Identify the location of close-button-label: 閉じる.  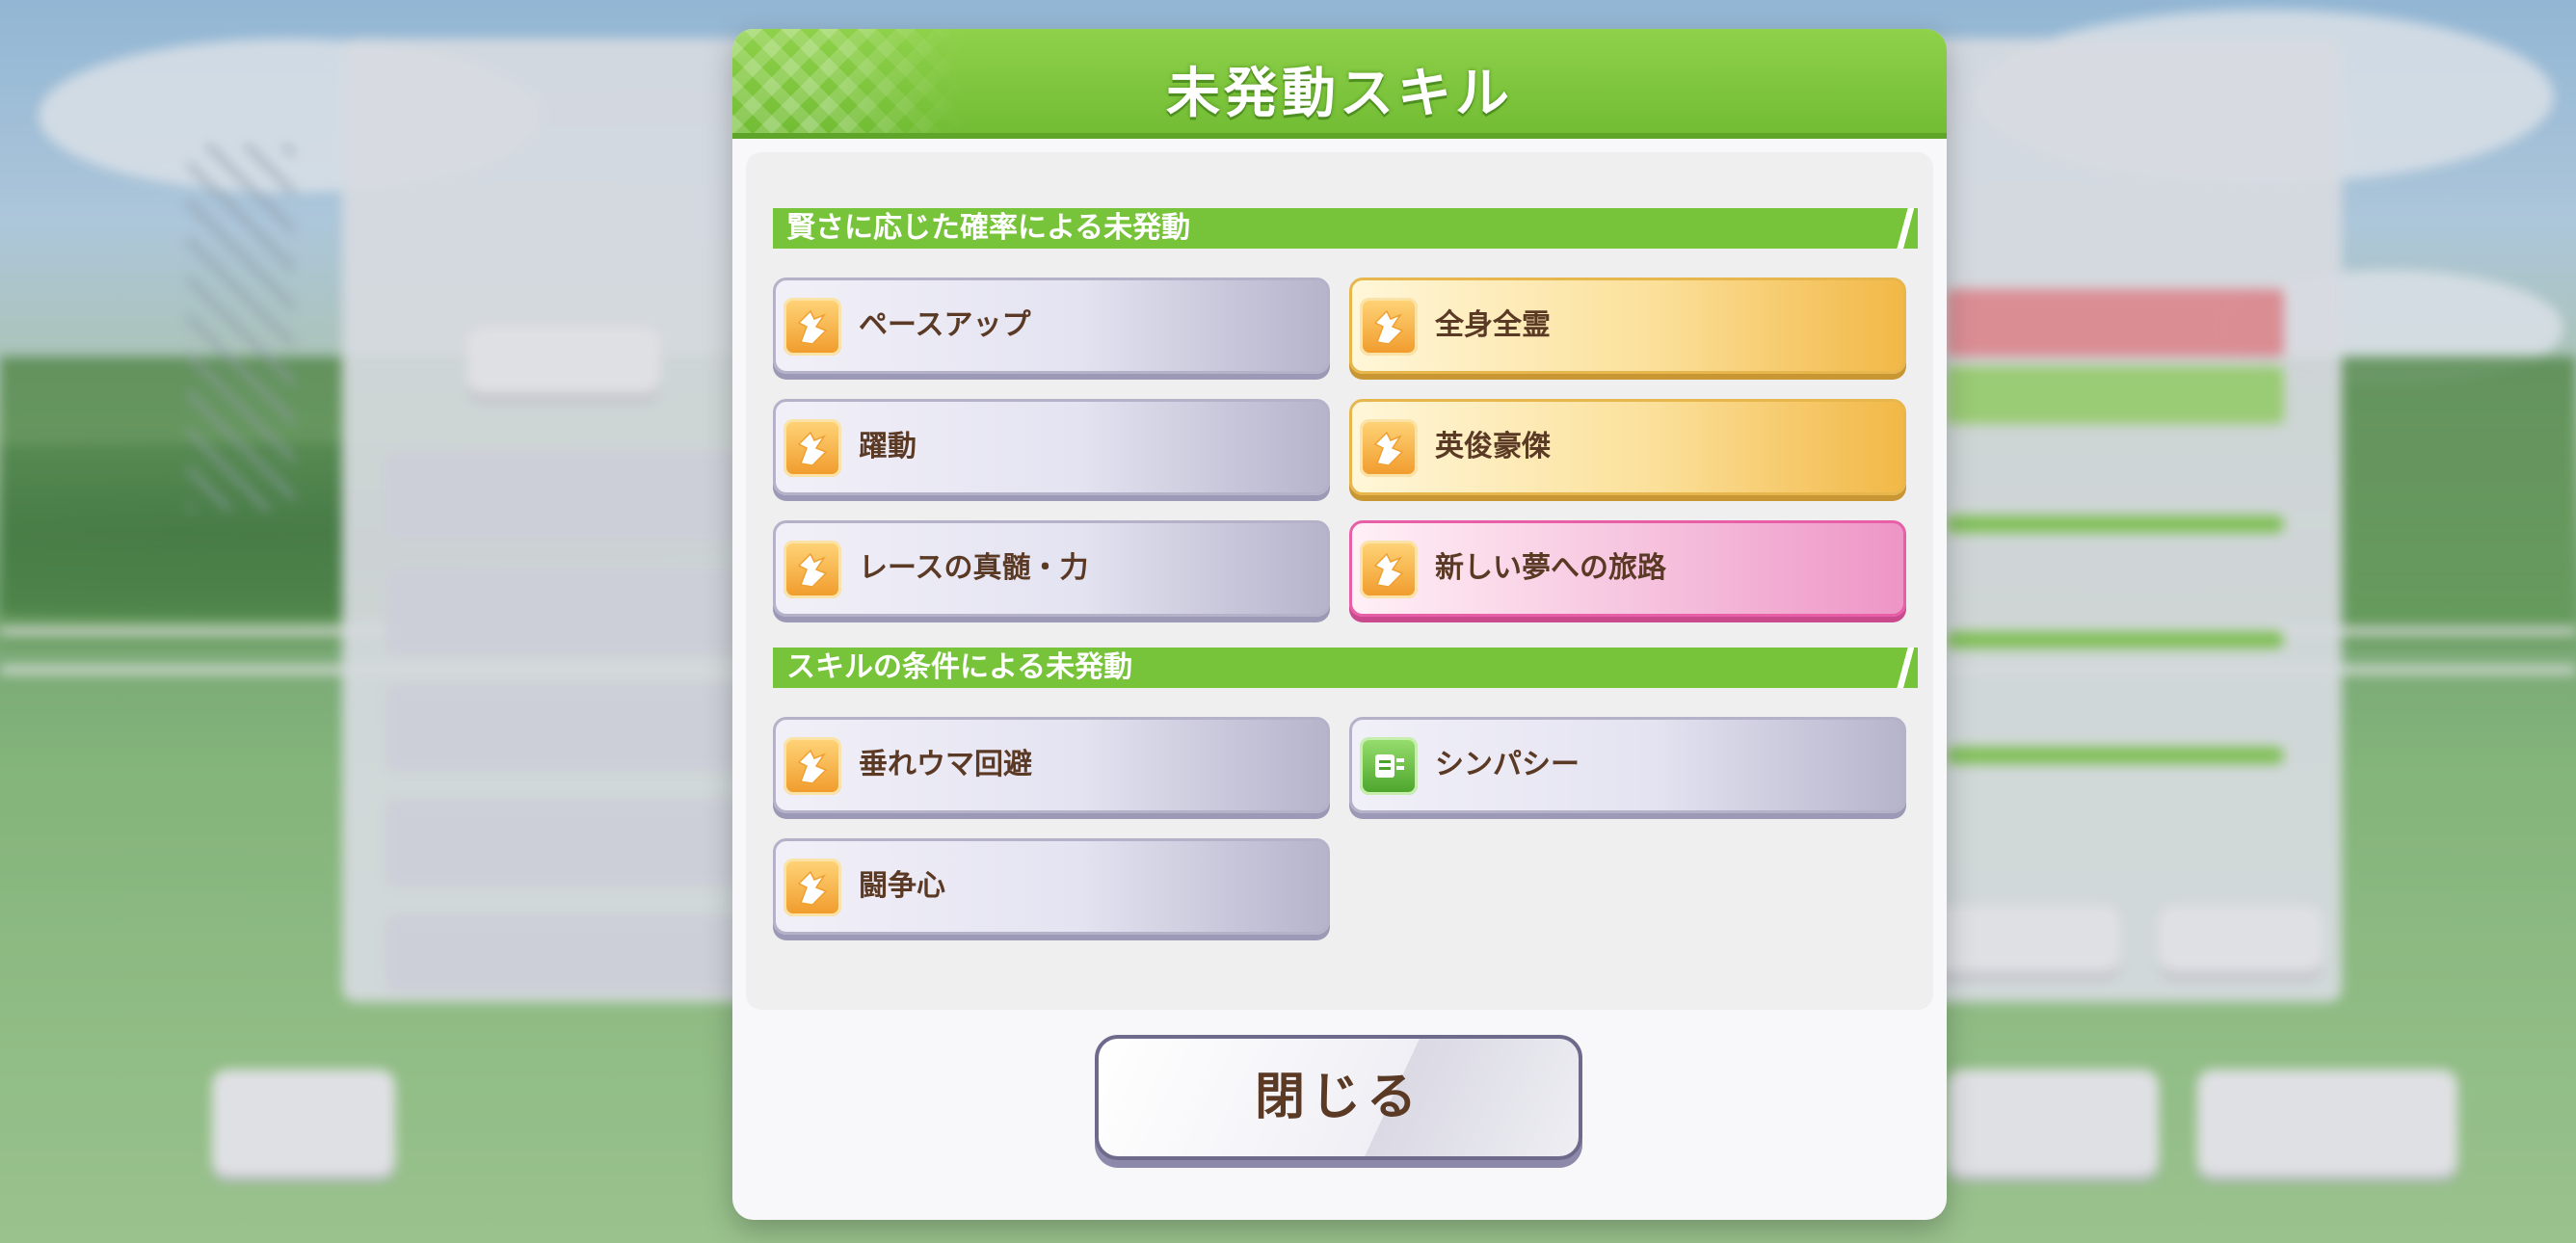
(1338, 1098).